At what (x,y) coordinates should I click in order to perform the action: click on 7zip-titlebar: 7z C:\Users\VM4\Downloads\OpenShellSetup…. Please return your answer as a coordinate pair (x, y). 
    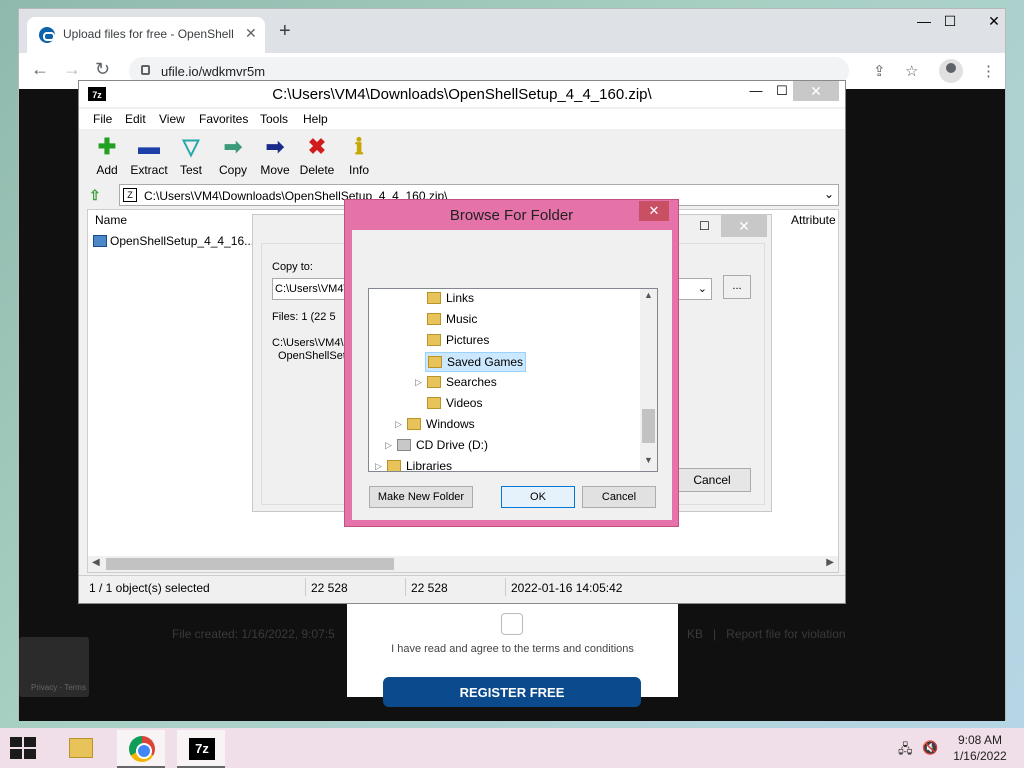
    Looking at the image, I should click on (462, 94).